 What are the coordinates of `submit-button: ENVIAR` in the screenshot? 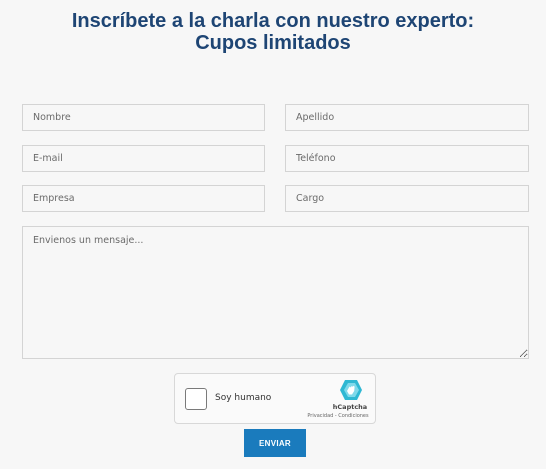 It's located at (275, 443).